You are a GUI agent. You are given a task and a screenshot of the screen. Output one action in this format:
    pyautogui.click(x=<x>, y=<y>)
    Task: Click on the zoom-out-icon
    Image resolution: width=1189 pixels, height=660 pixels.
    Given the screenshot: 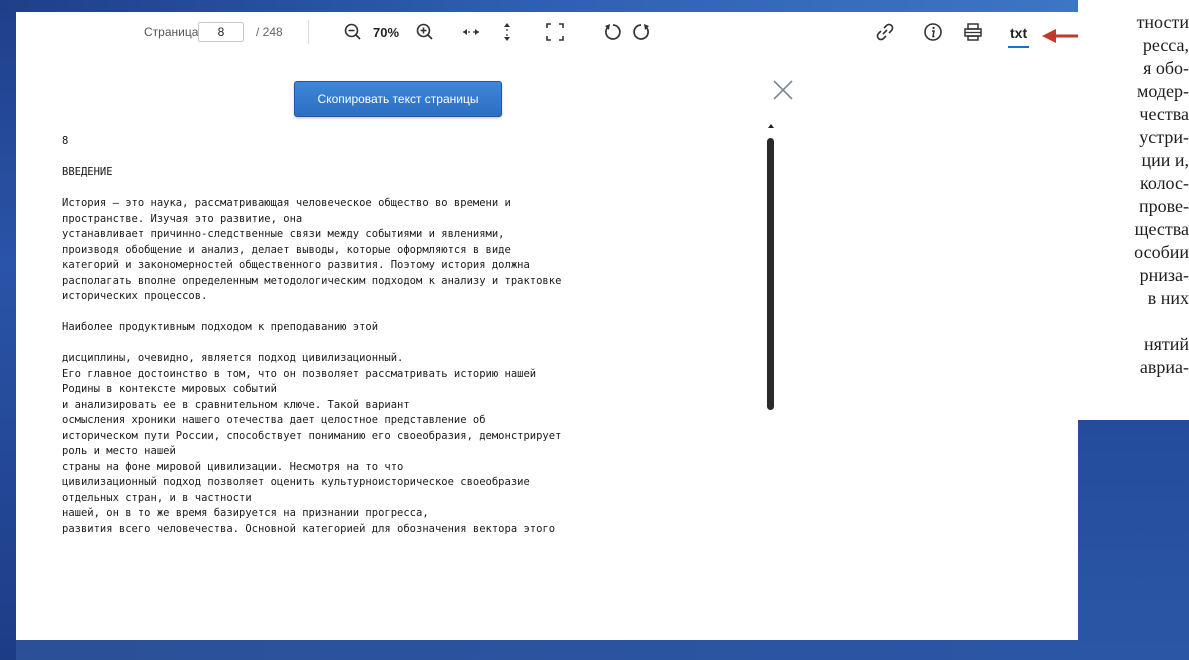 What is the action you would take?
    pyautogui.click(x=352, y=31)
    